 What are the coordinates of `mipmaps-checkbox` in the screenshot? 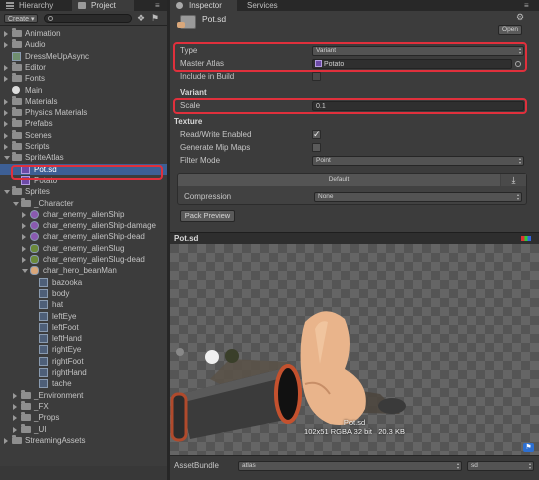 It's located at (316, 147).